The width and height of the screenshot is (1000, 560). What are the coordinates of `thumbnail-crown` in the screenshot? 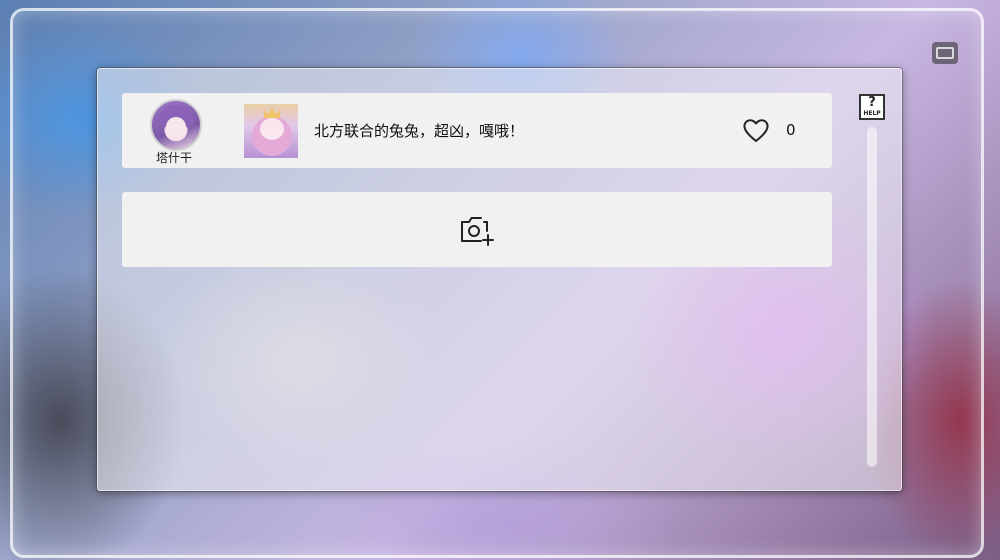 It's located at (272, 113).